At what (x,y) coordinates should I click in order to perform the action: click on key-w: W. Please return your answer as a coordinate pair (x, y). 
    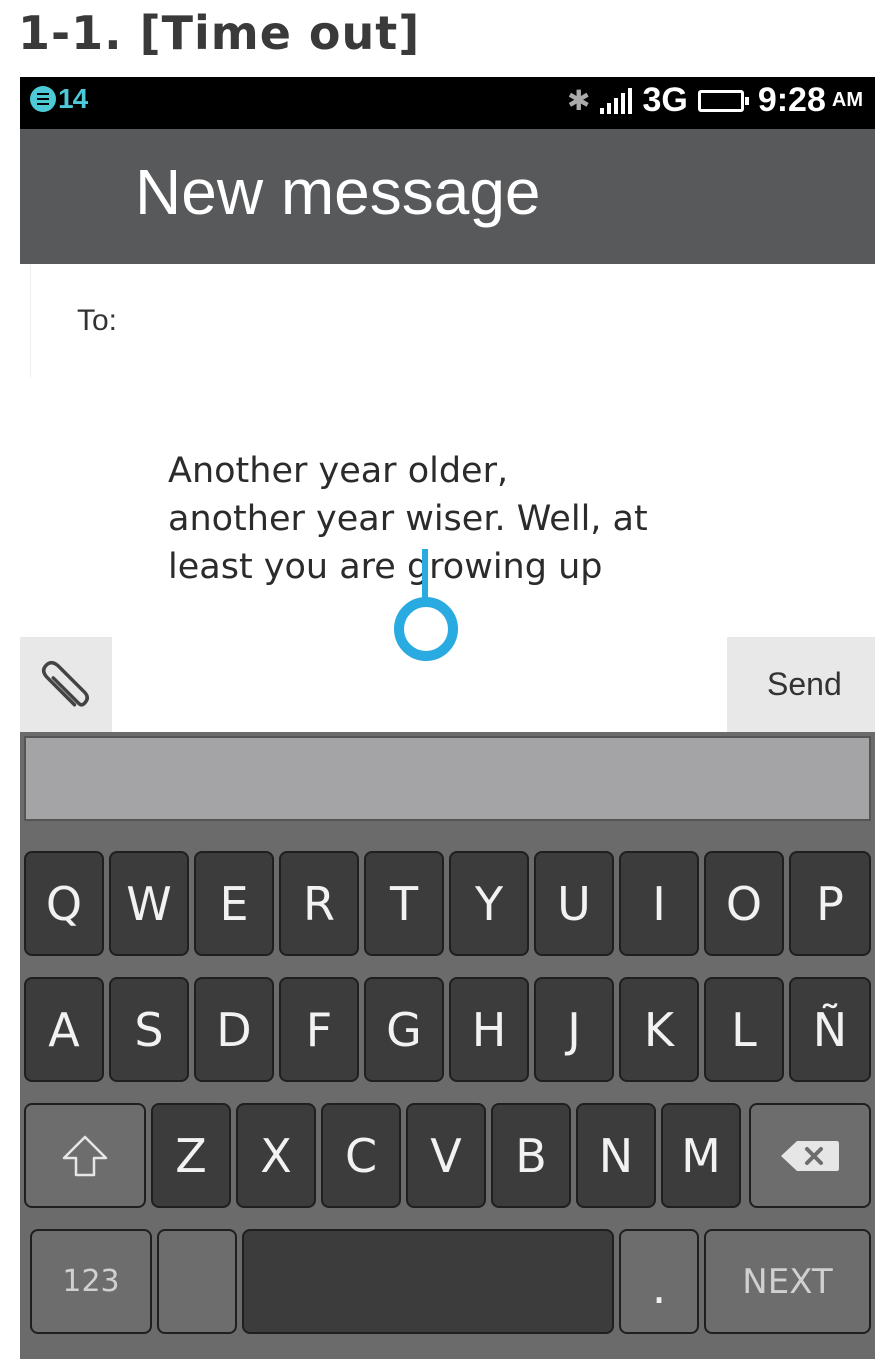
    Looking at the image, I should click on (149, 903).